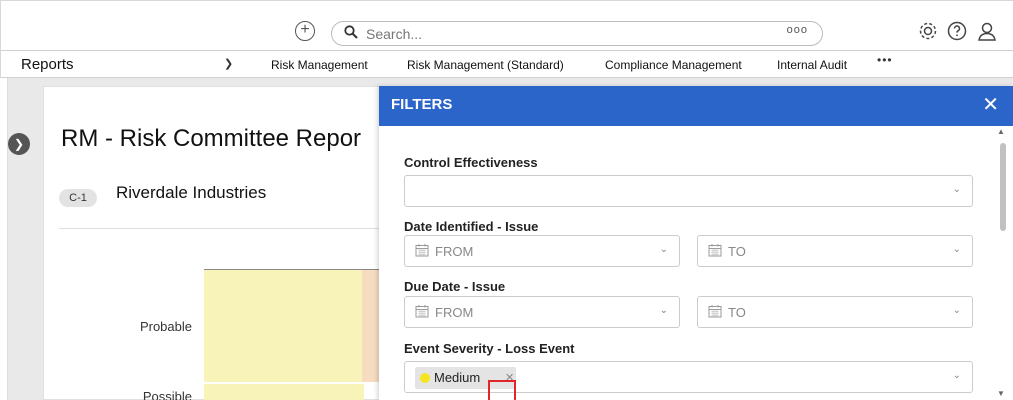  I want to click on top-bar: + Search... ooo, so click(506, 25).